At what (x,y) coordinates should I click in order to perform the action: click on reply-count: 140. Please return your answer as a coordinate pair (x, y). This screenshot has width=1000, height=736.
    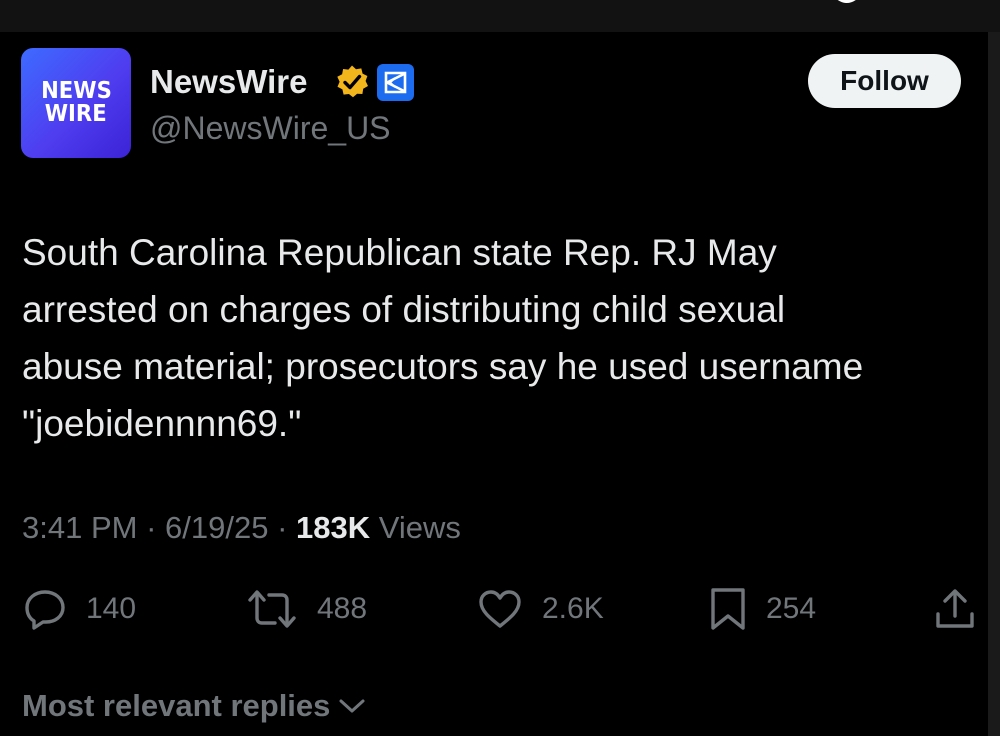
    Looking at the image, I should click on (111, 608).